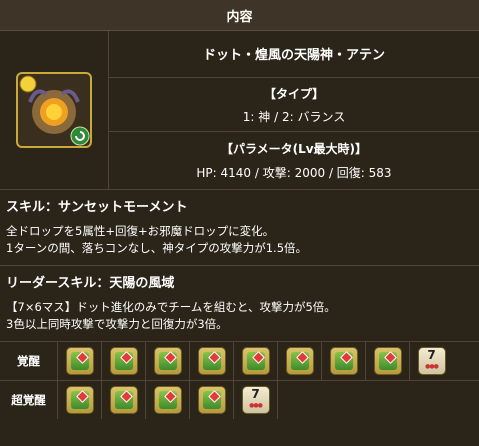 The height and width of the screenshot is (446, 479). I want to click on super-awakening-cell: 7 ●●●, so click(256, 400).